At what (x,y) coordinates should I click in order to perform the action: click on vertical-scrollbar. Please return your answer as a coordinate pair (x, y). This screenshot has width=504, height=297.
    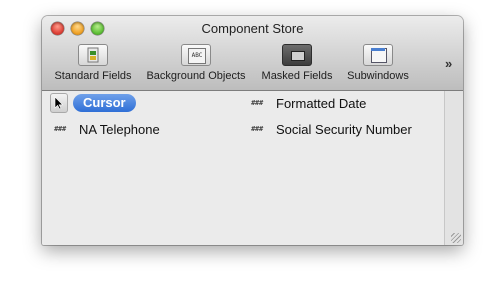
    Looking at the image, I should click on (453, 168).